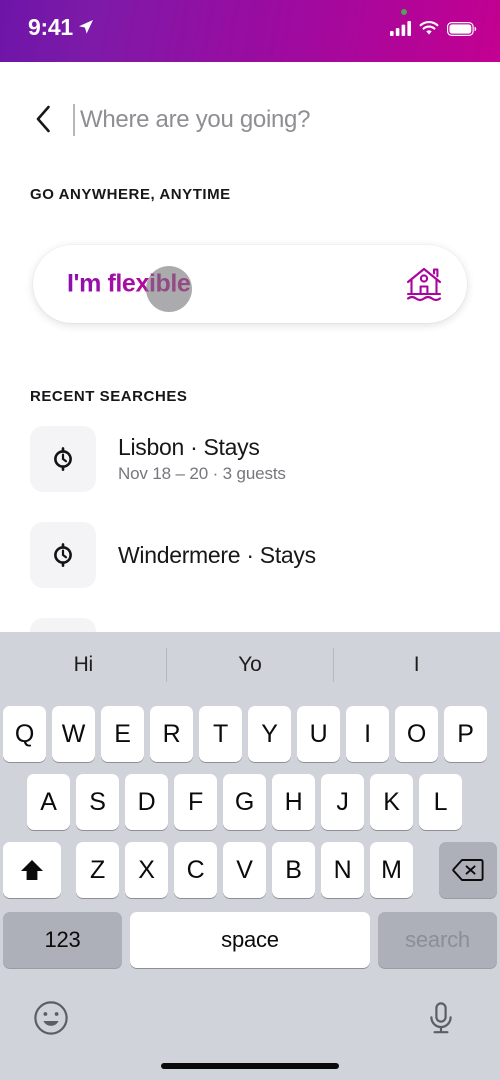  Describe the element at coordinates (48, 802) in the screenshot. I see `key-a: A` at that location.